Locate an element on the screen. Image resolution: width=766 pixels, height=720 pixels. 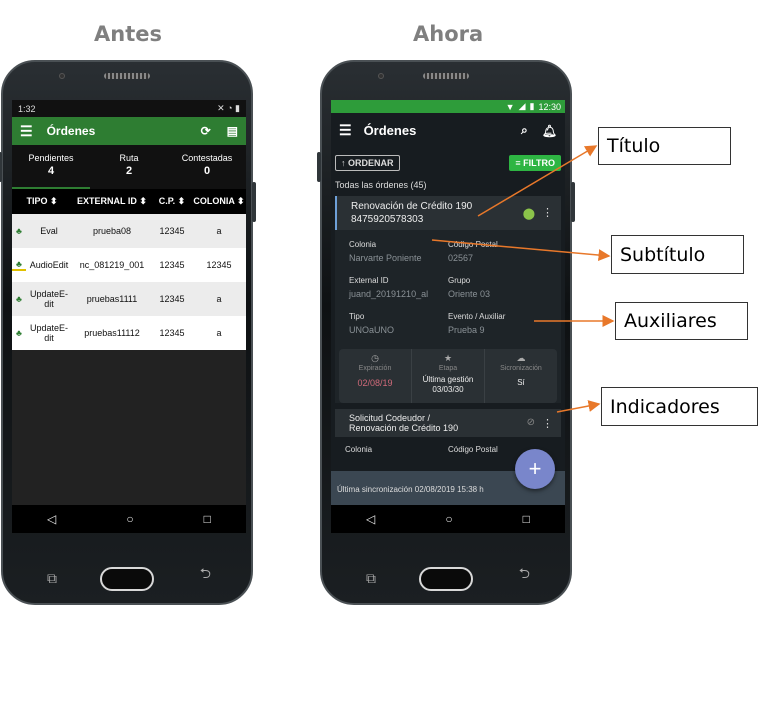
tab-label: Contestadas is located at coordinates (207, 158).